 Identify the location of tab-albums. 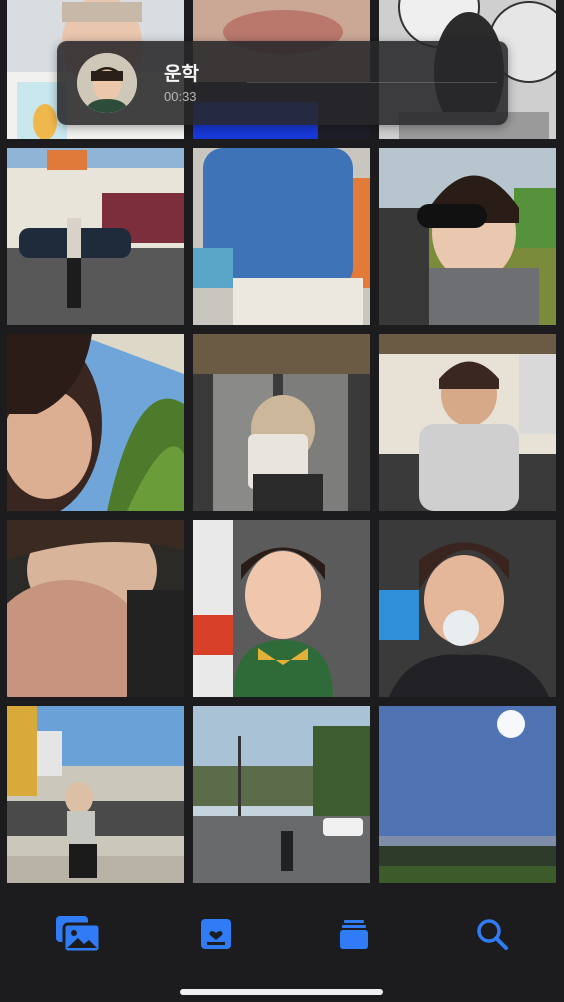
(354, 934).